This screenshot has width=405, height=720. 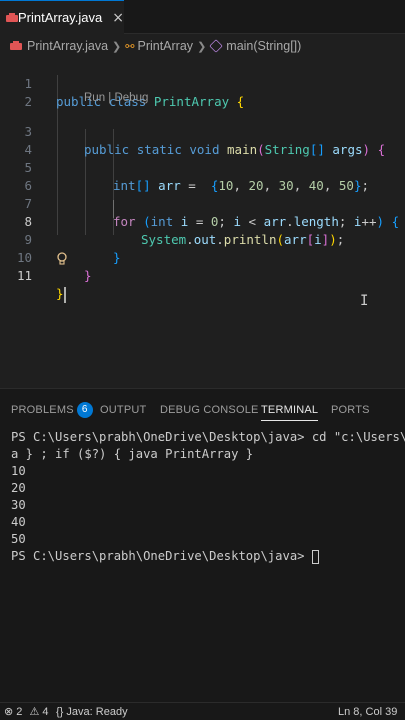 I want to click on text-cursor, so click(x=64, y=294).